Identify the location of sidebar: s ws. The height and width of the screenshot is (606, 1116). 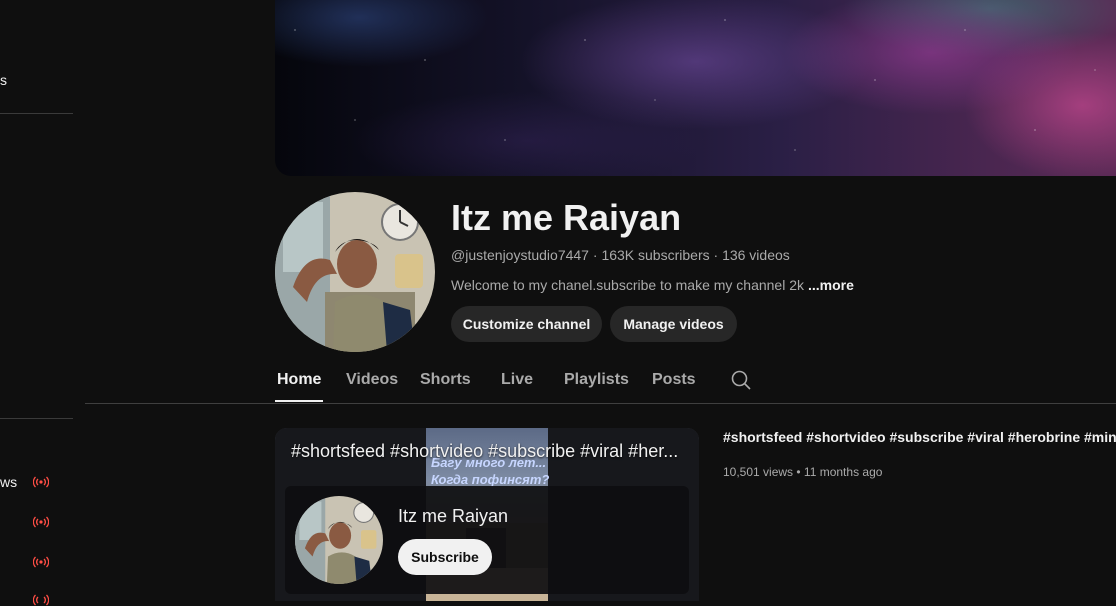
(37, 303).